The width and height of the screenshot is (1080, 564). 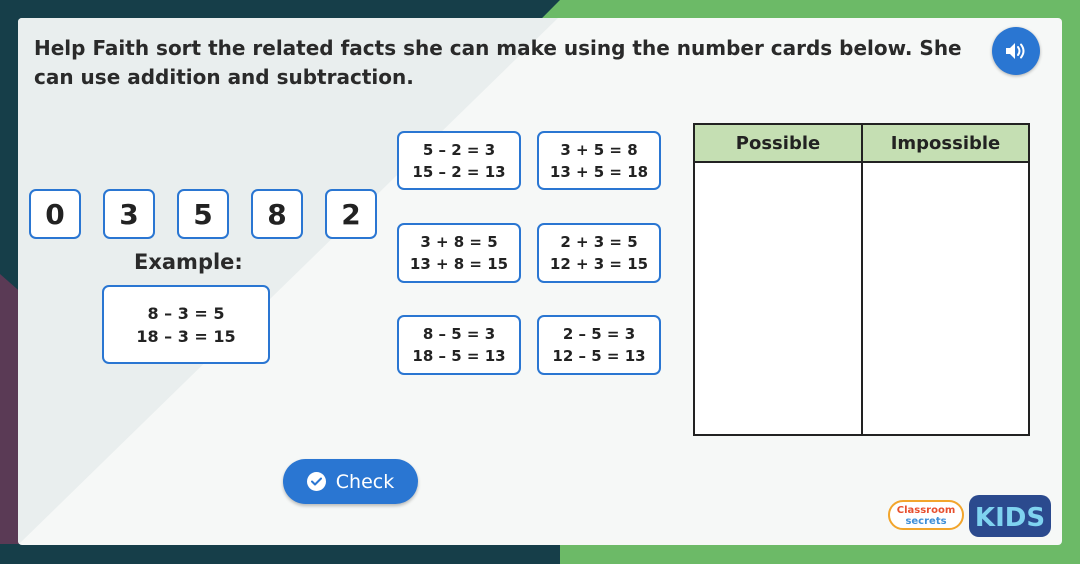 What do you see at coordinates (188, 262) in the screenshot?
I see `example-label: Example:` at bounding box center [188, 262].